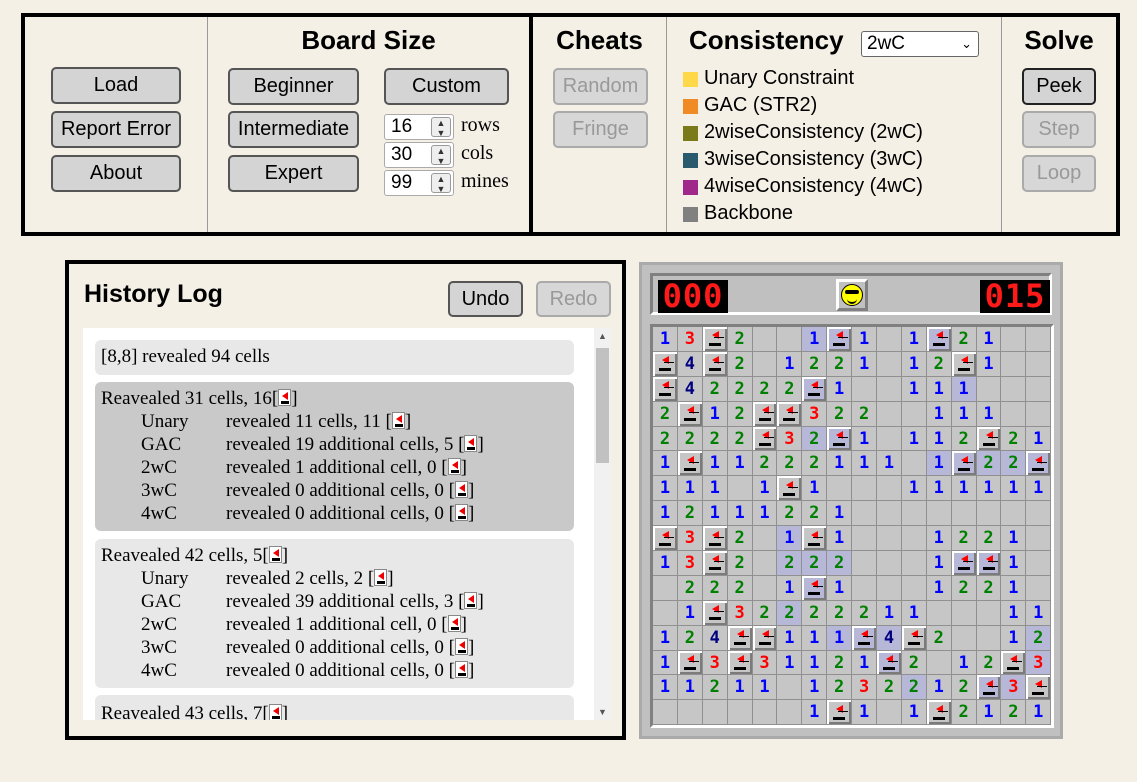  What do you see at coordinates (485, 299) in the screenshot?
I see `undo-button: Undo` at bounding box center [485, 299].